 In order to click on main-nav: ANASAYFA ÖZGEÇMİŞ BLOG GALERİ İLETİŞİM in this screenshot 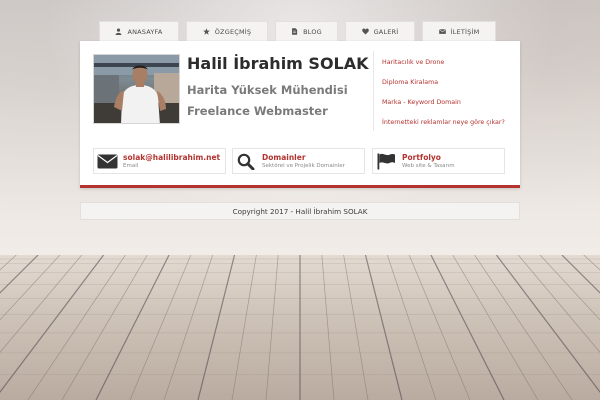, I will do `click(297, 31)`.